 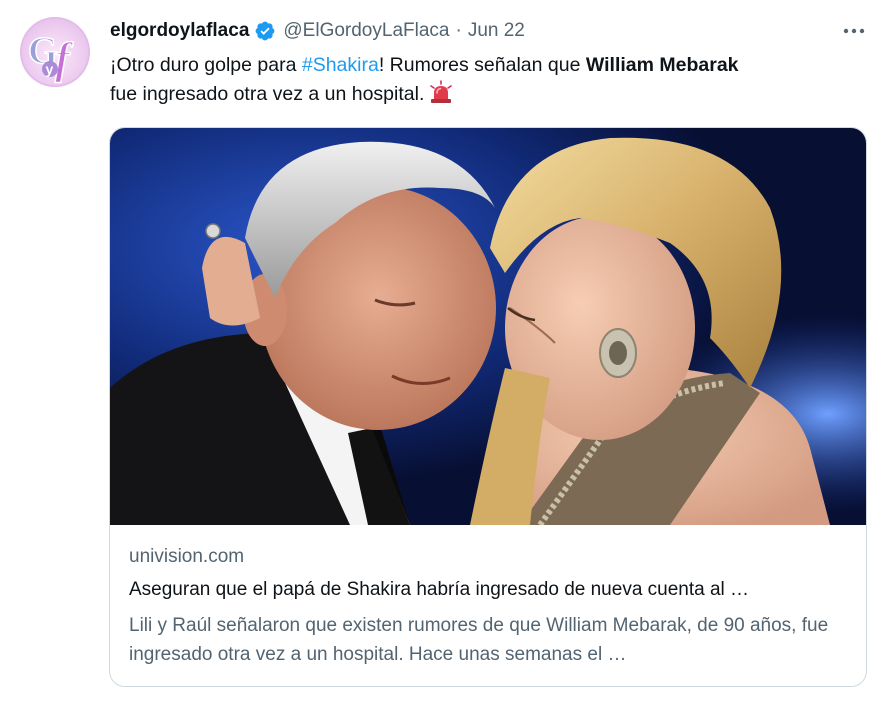 I want to click on svg-text: f, so click(x=64, y=58).